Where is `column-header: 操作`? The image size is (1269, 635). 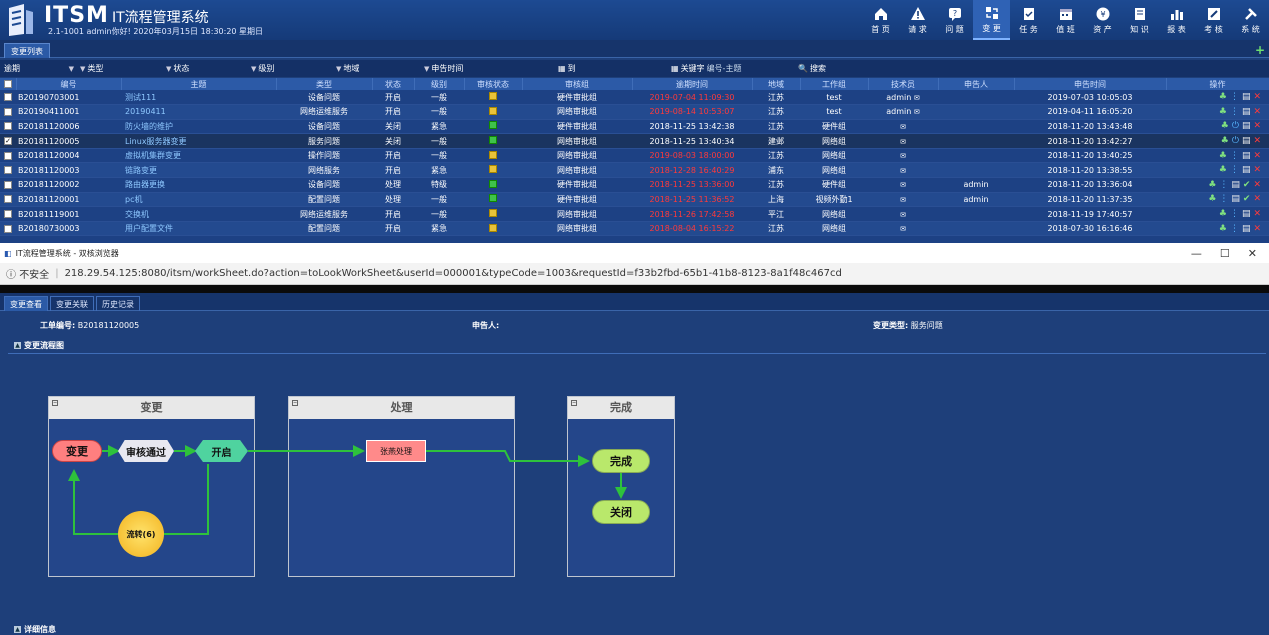 column-header: 操作 is located at coordinates (1217, 84).